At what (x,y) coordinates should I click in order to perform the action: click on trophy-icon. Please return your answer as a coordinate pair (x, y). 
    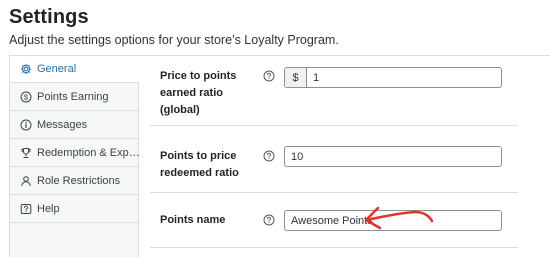
    Looking at the image, I should click on (26, 153).